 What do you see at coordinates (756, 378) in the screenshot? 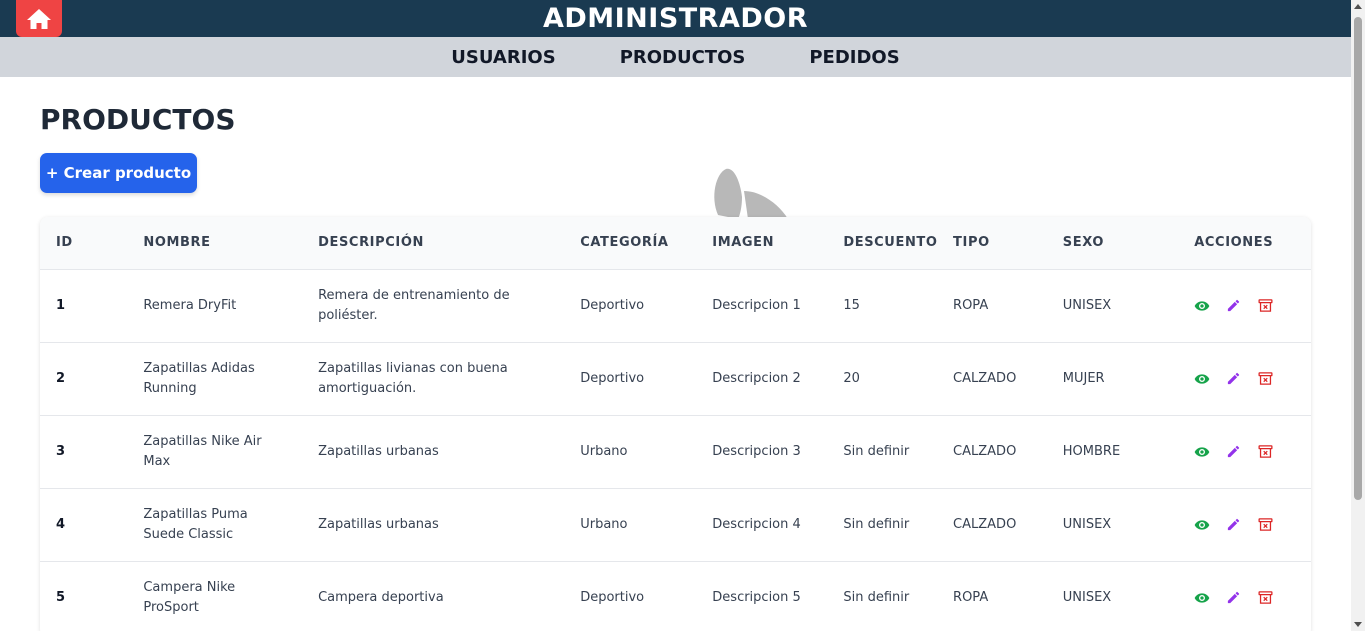
I see `cell-imagen: Descripcion 2` at bounding box center [756, 378].